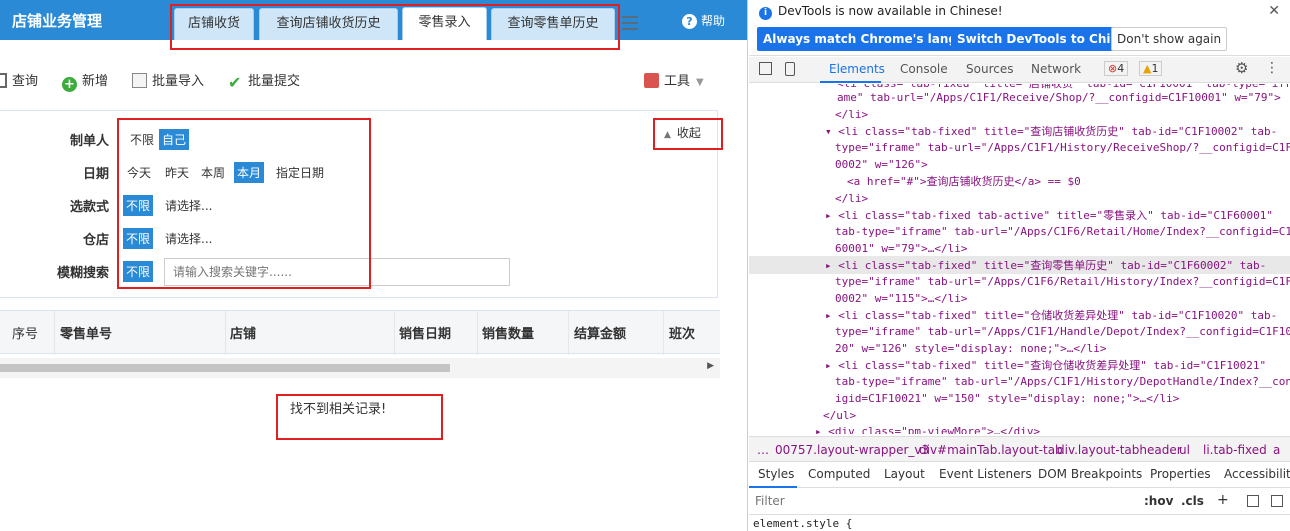 This screenshot has height=531, width=1290. What do you see at coordinates (1276, 450) in the screenshot?
I see `breadcrumb-item: a` at bounding box center [1276, 450].